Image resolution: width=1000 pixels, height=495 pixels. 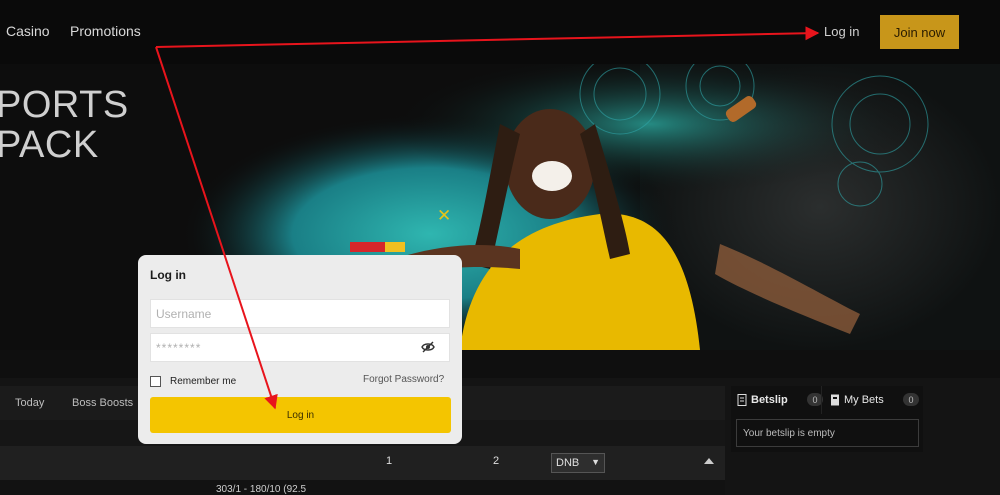 What do you see at coordinates (300, 313) in the screenshot?
I see `username-input: Username` at bounding box center [300, 313].